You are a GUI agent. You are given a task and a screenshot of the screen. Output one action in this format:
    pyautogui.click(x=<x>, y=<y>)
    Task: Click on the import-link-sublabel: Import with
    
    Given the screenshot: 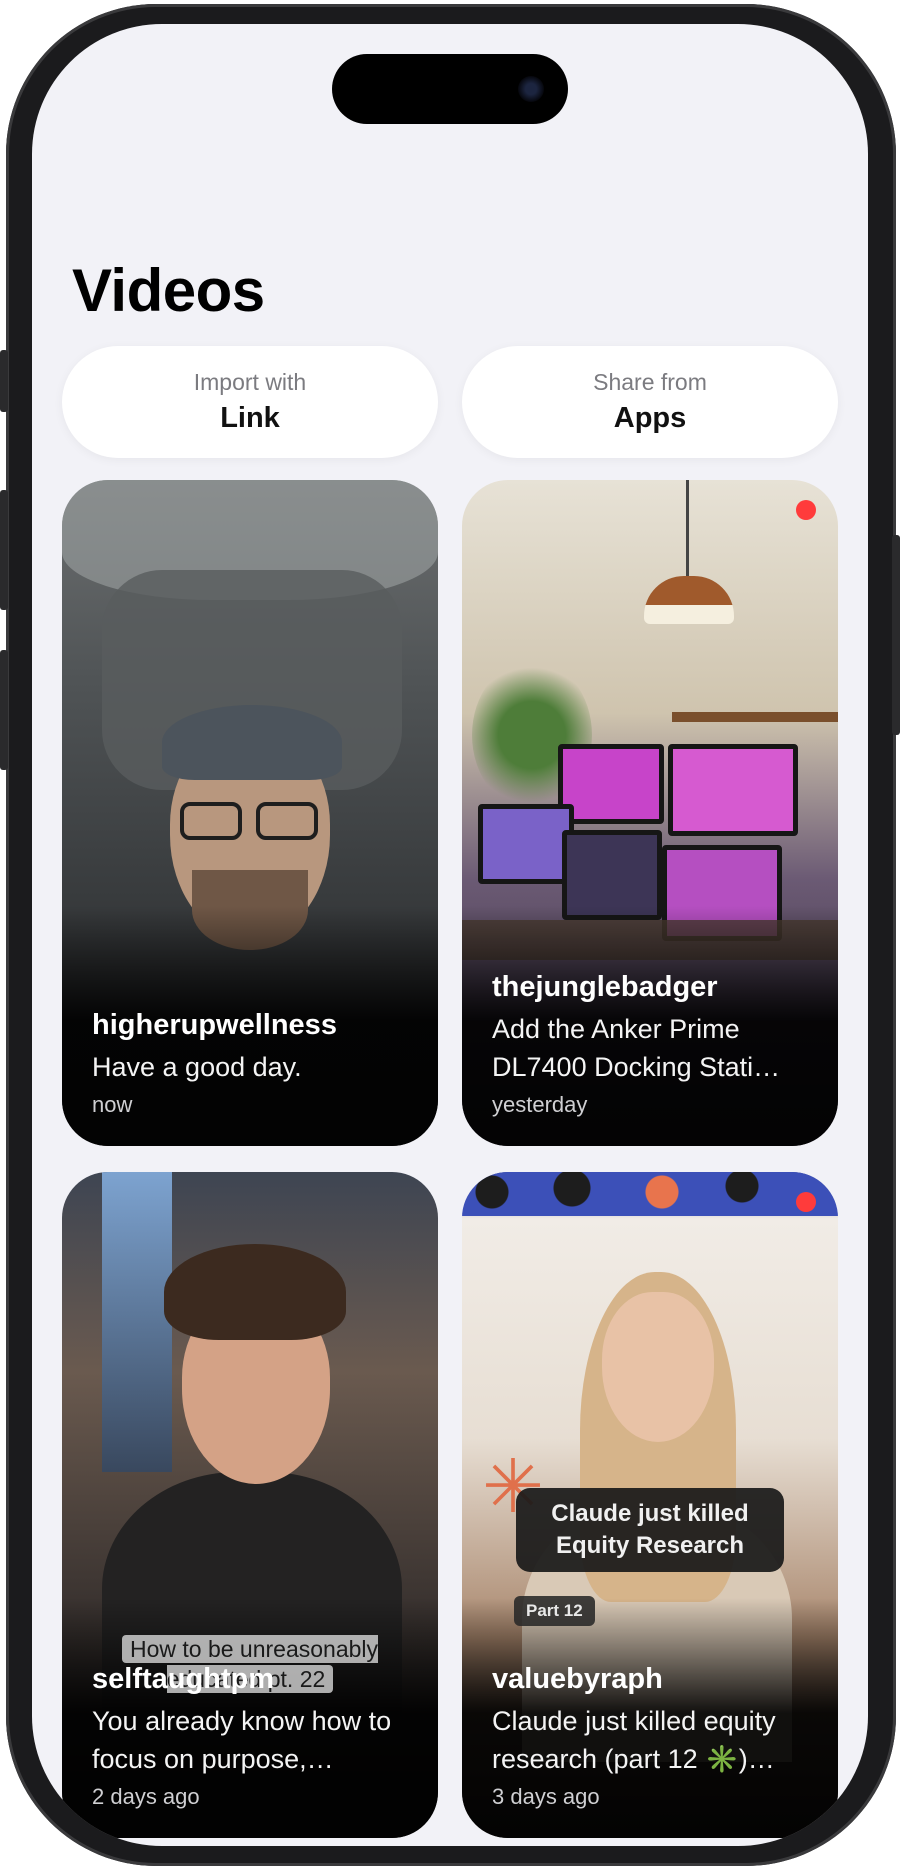 What is the action you would take?
    pyautogui.click(x=250, y=382)
    